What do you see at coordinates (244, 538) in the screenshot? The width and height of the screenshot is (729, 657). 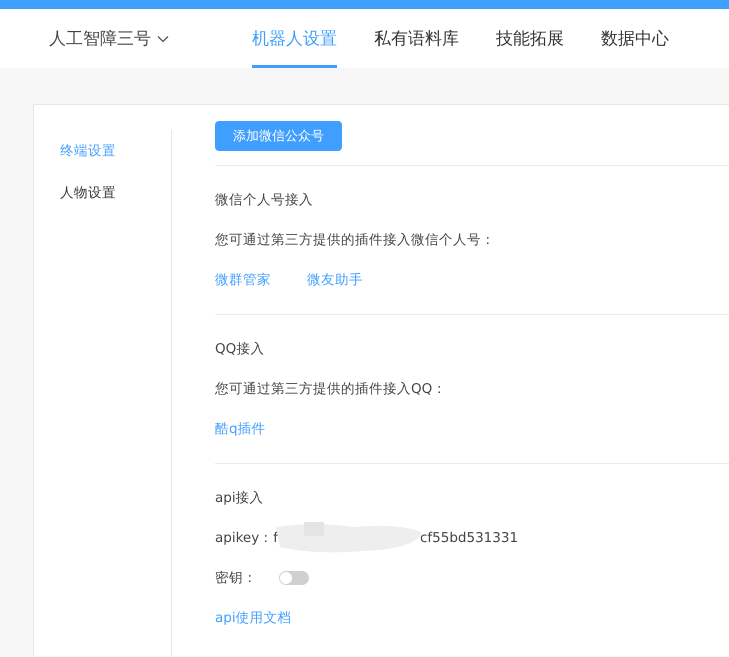 I see `apikey-label: apikey：` at bounding box center [244, 538].